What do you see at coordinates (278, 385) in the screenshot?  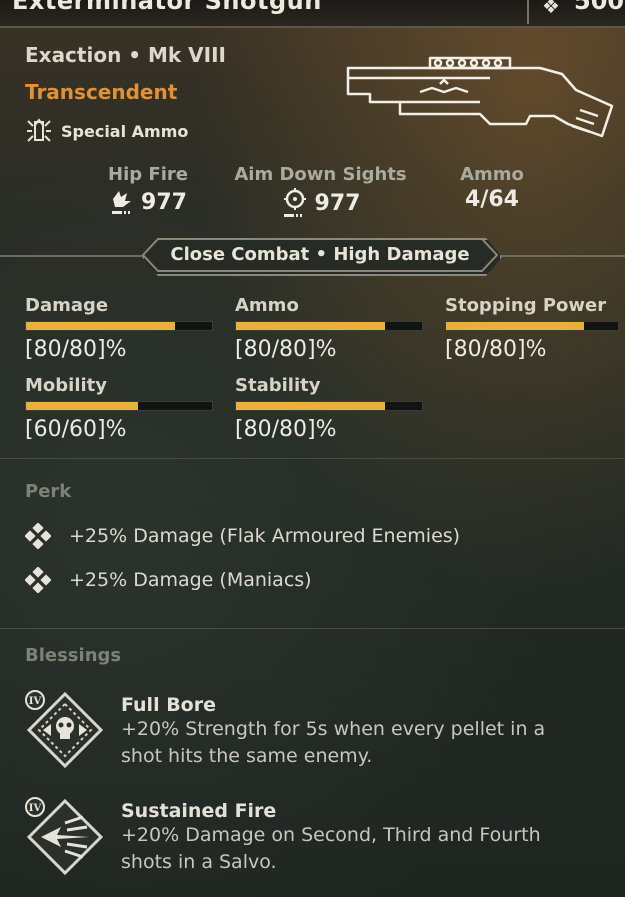 I see `stat-label: Stability` at bounding box center [278, 385].